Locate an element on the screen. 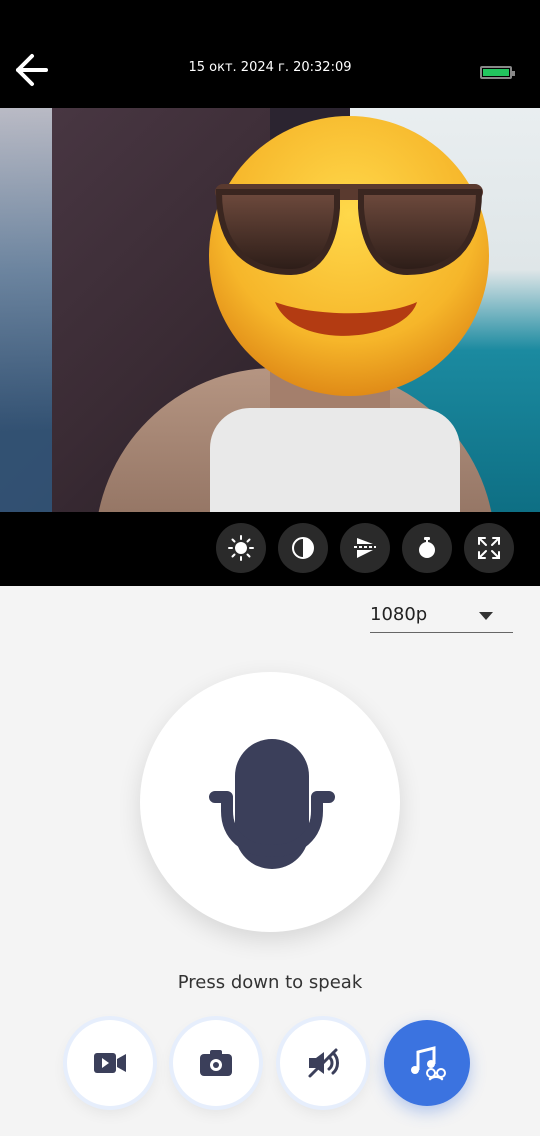 This screenshot has width=540, height=1136. brightness-icon is located at coordinates (241, 548).